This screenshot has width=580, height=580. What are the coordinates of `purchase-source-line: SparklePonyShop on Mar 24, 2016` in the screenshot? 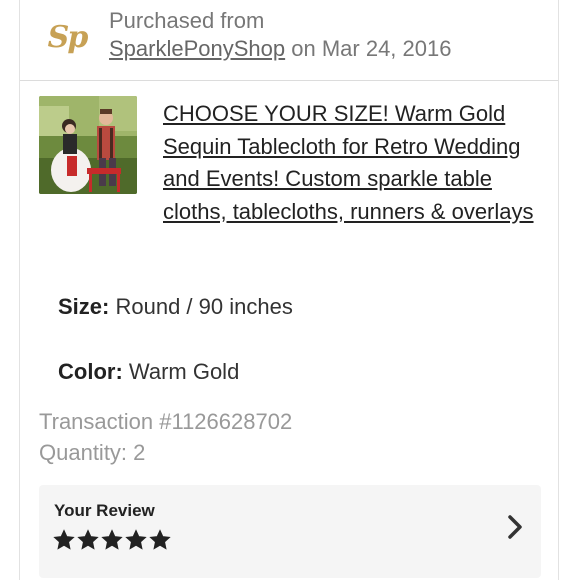 It's located at (280, 49).